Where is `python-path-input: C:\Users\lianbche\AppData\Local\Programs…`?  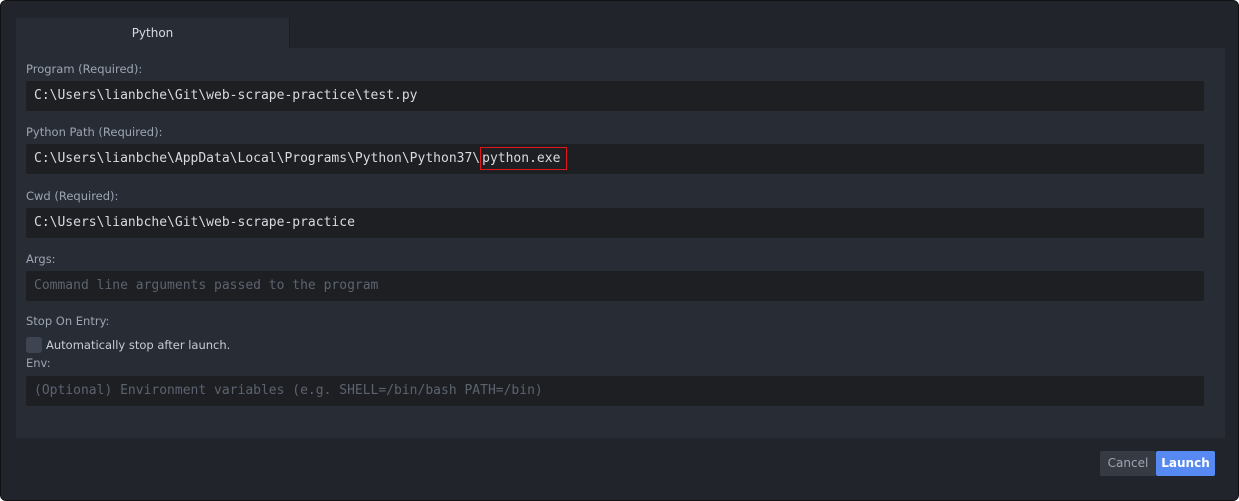 python-path-input: C:\Users\lianbche\AppData\Local\Programs… is located at coordinates (615, 159).